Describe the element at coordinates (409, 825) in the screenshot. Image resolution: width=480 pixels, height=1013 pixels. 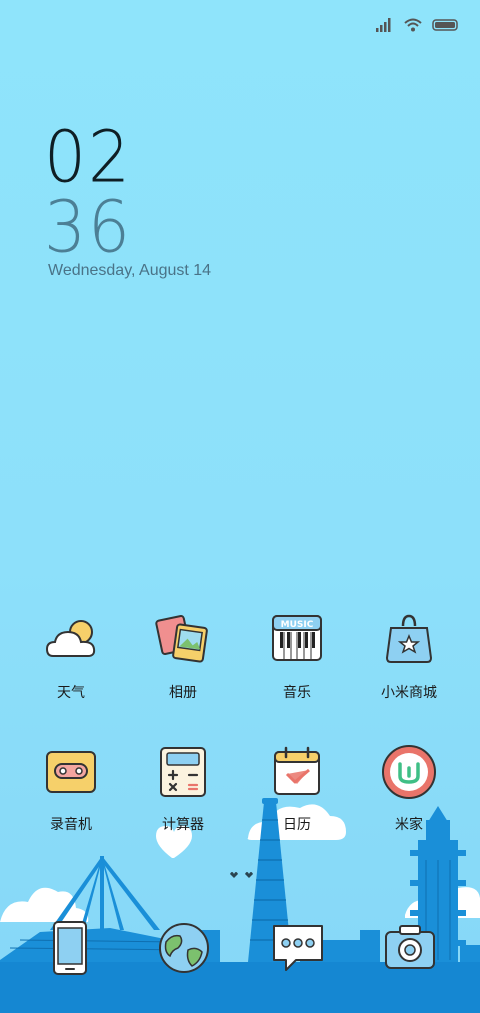
I see `app-label: 米家` at that location.